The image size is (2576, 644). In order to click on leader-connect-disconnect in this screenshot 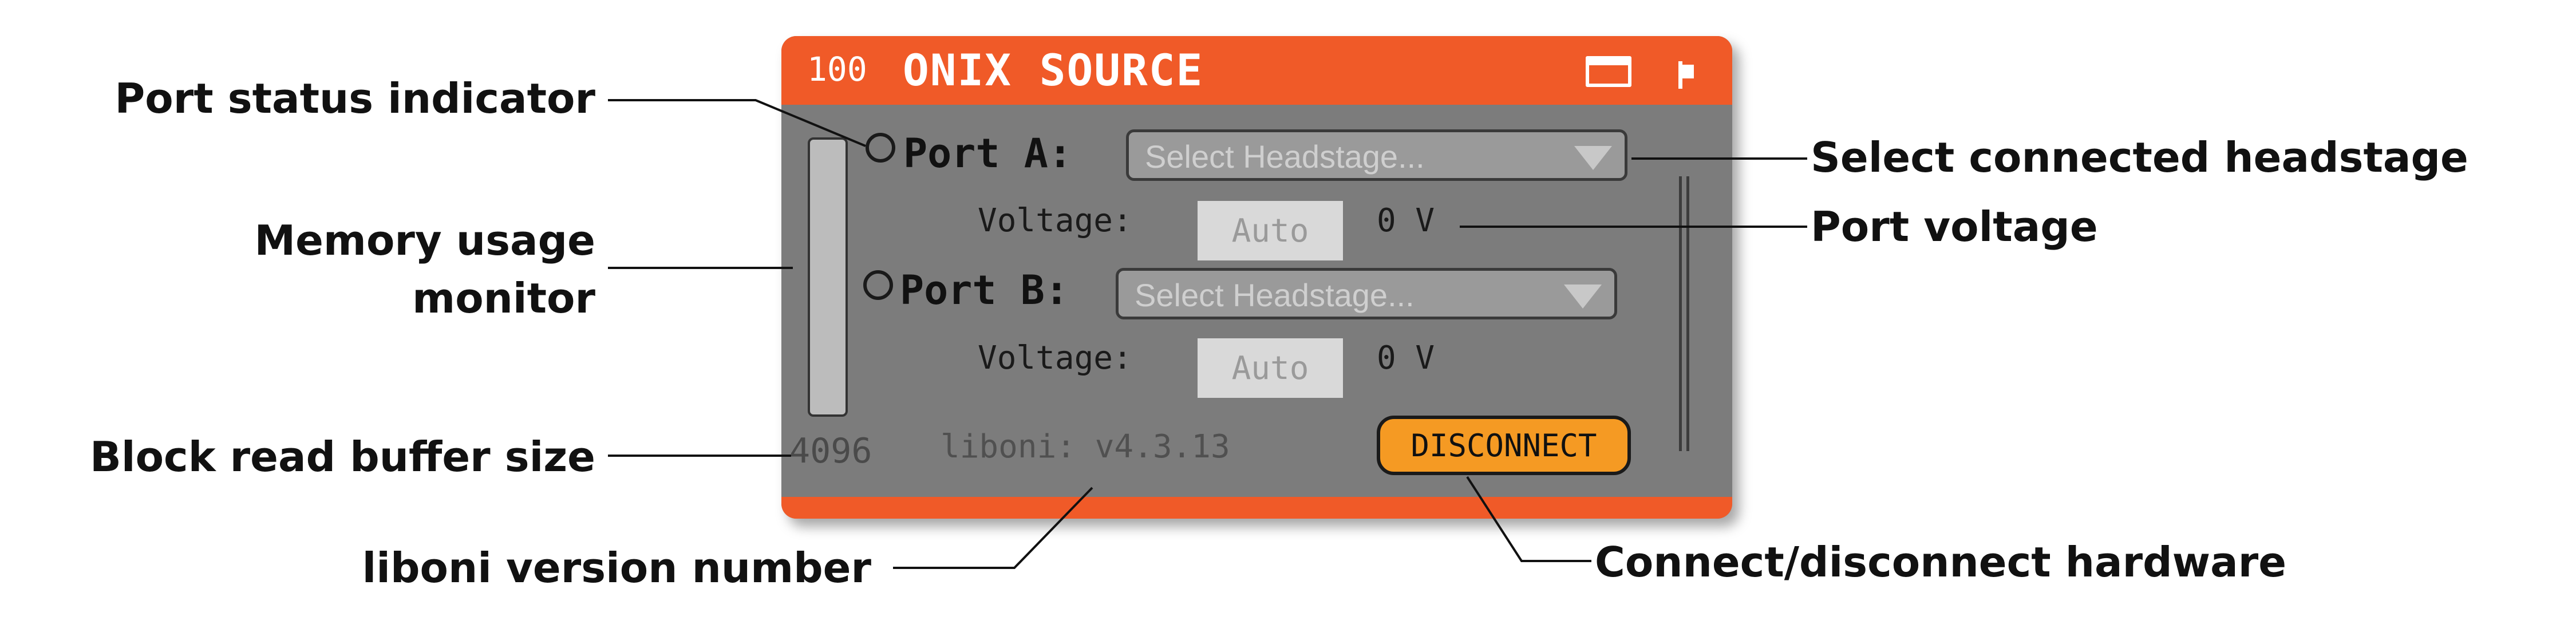, I will do `click(1528, 519)`.